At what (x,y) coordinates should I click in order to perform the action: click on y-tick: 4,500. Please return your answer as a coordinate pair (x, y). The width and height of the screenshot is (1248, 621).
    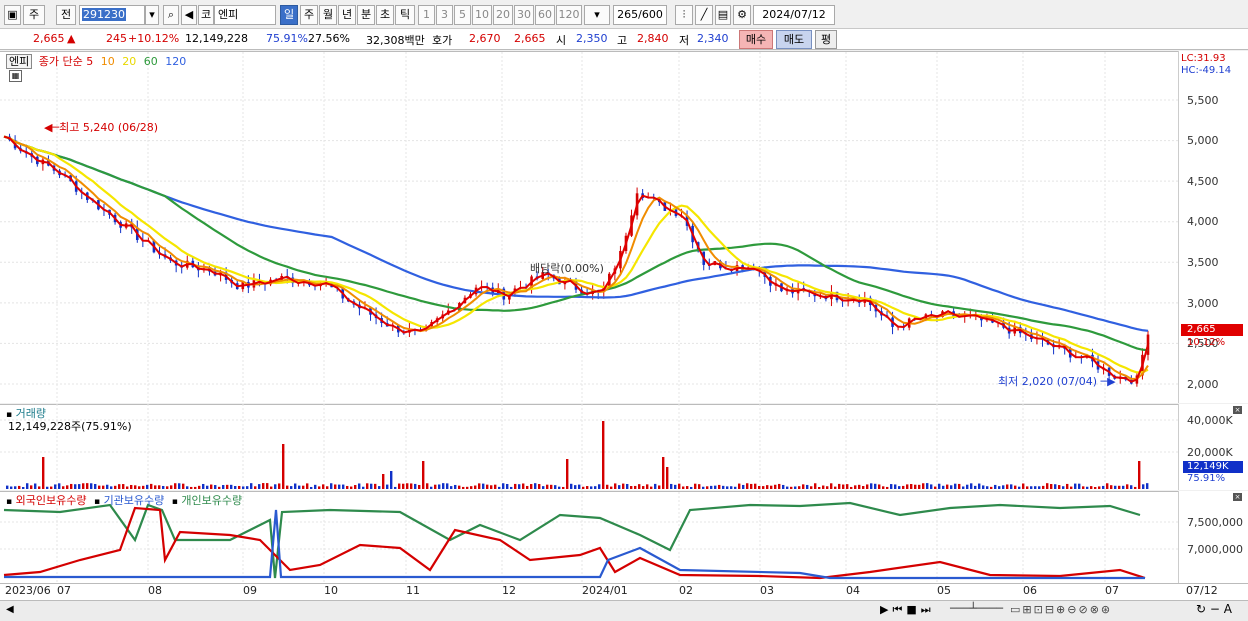
    Looking at the image, I should click on (1203, 181).